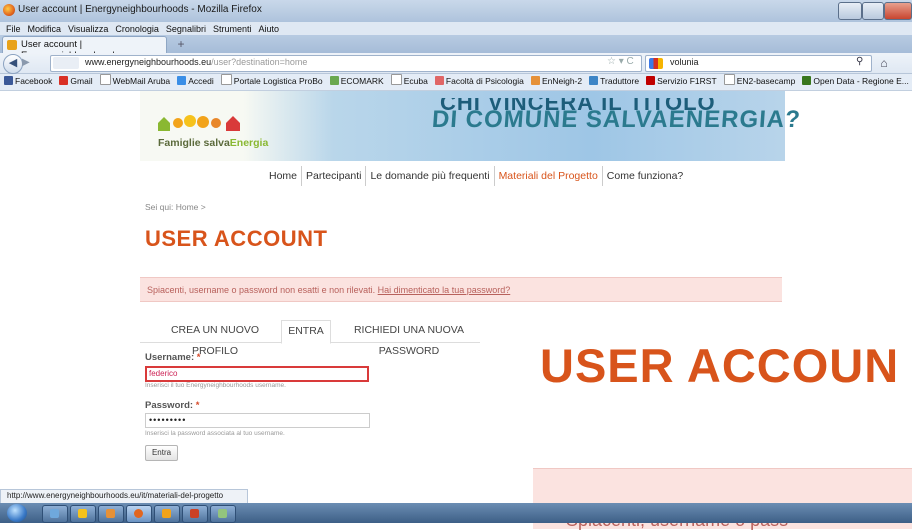  Describe the element at coordinates (684, 62) in the screenshot. I see `search-input-value: volunia` at that location.